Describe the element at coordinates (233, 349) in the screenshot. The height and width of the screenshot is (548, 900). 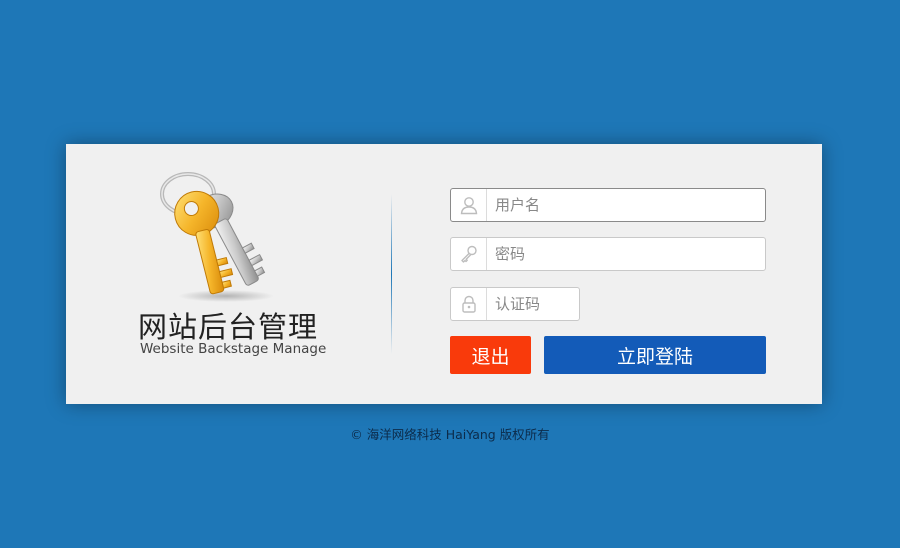
I see `brand-subtitle: Website Backstage Manage` at that location.